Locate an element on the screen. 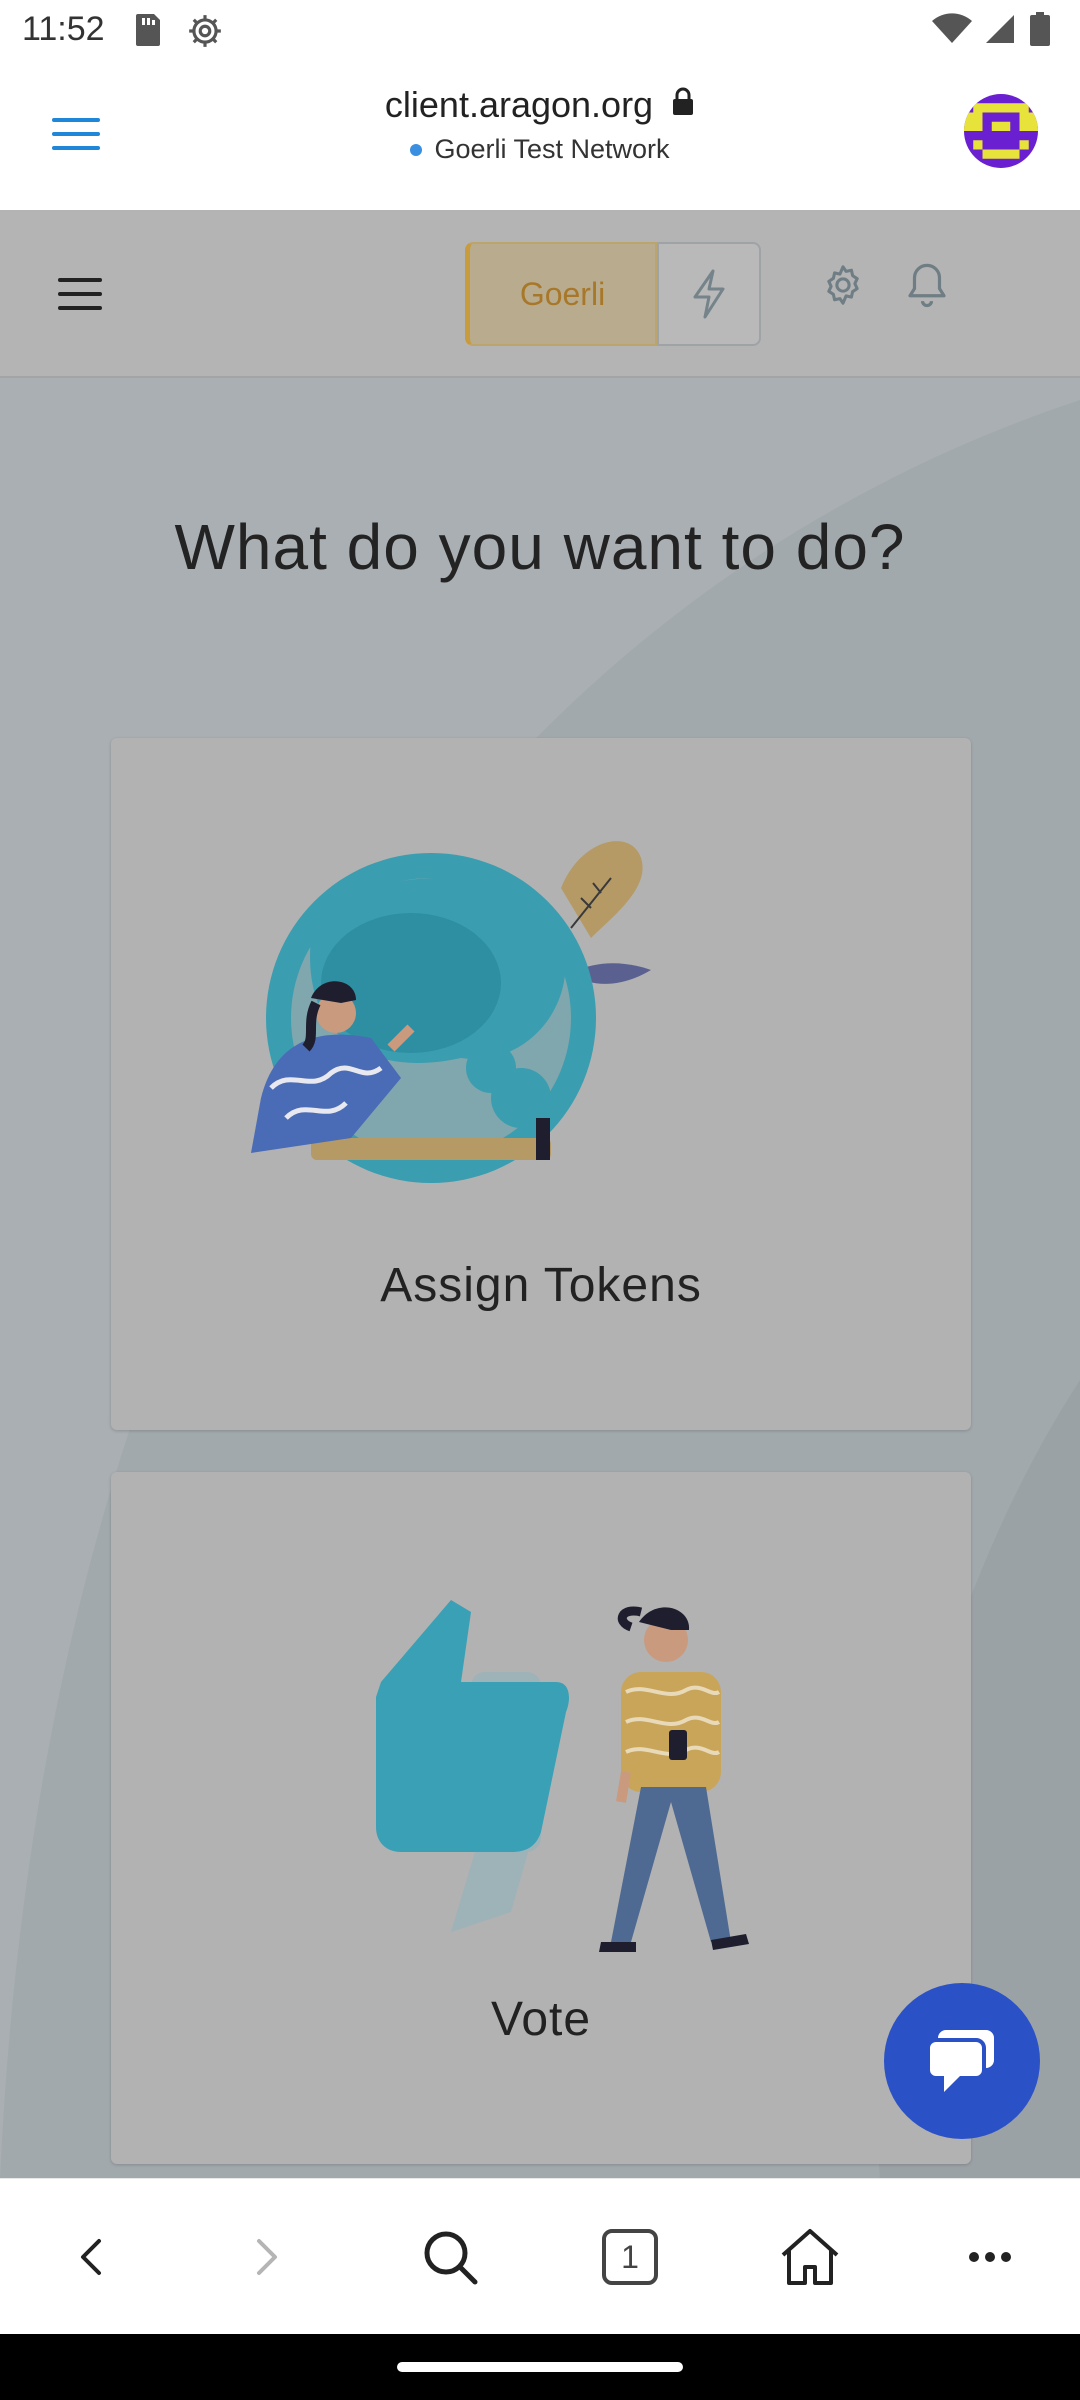  home-button is located at coordinates (810, 2257).